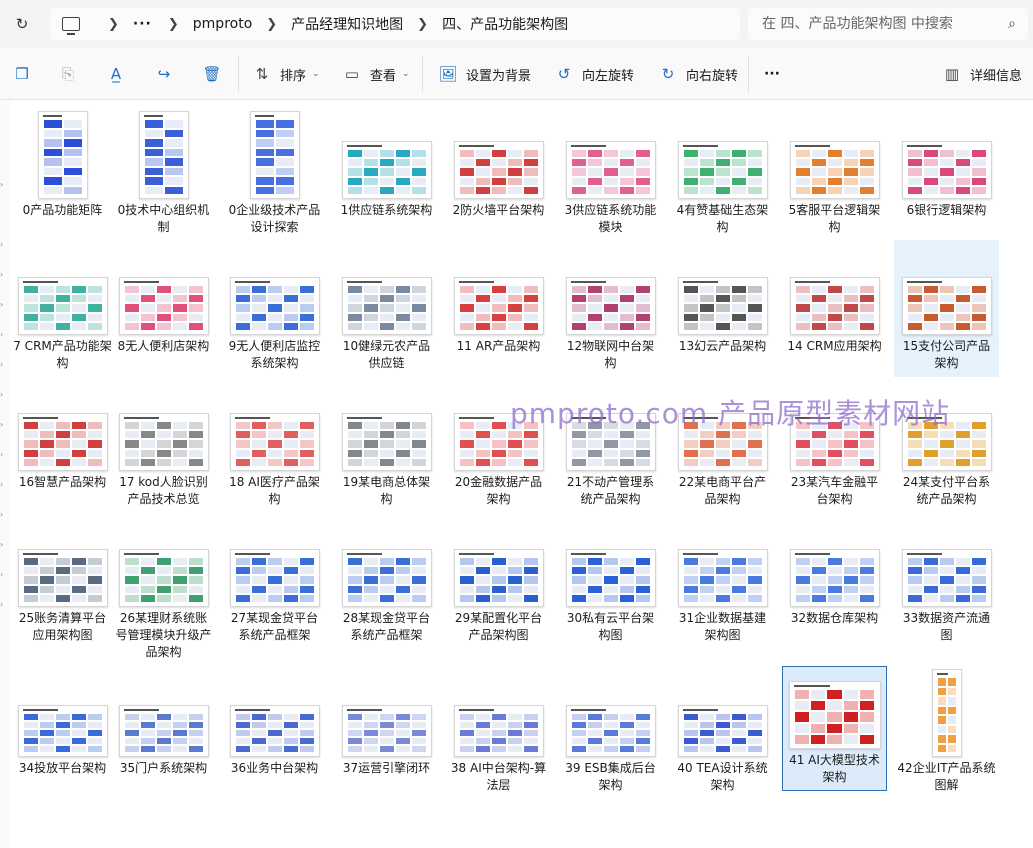 The image size is (1033, 848). What do you see at coordinates (67, 74) in the screenshot?
I see `paste-icon: ⎘` at bounding box center [67, 74].